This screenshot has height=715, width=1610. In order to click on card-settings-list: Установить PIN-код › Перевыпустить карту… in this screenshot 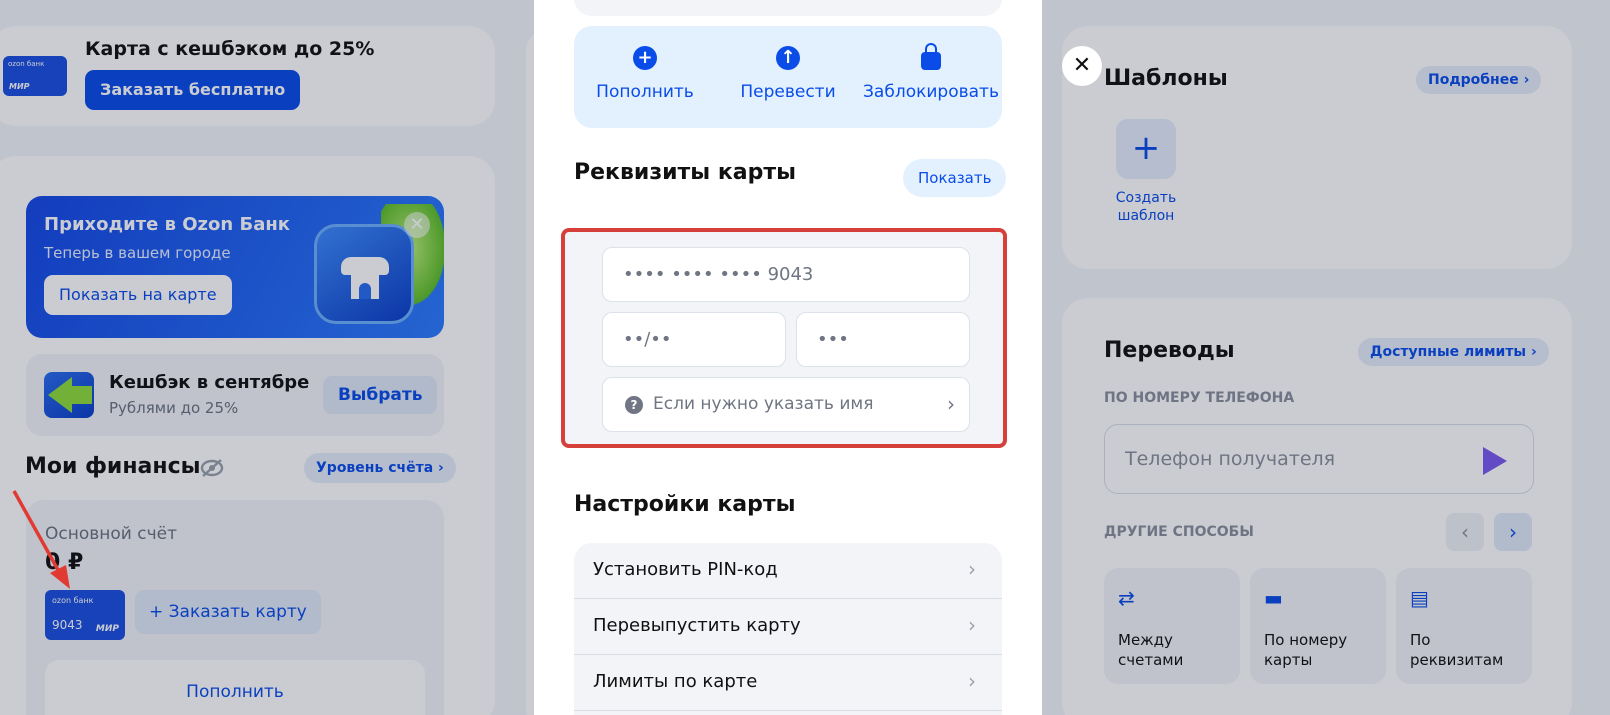, I will do `click(788, 629)`.